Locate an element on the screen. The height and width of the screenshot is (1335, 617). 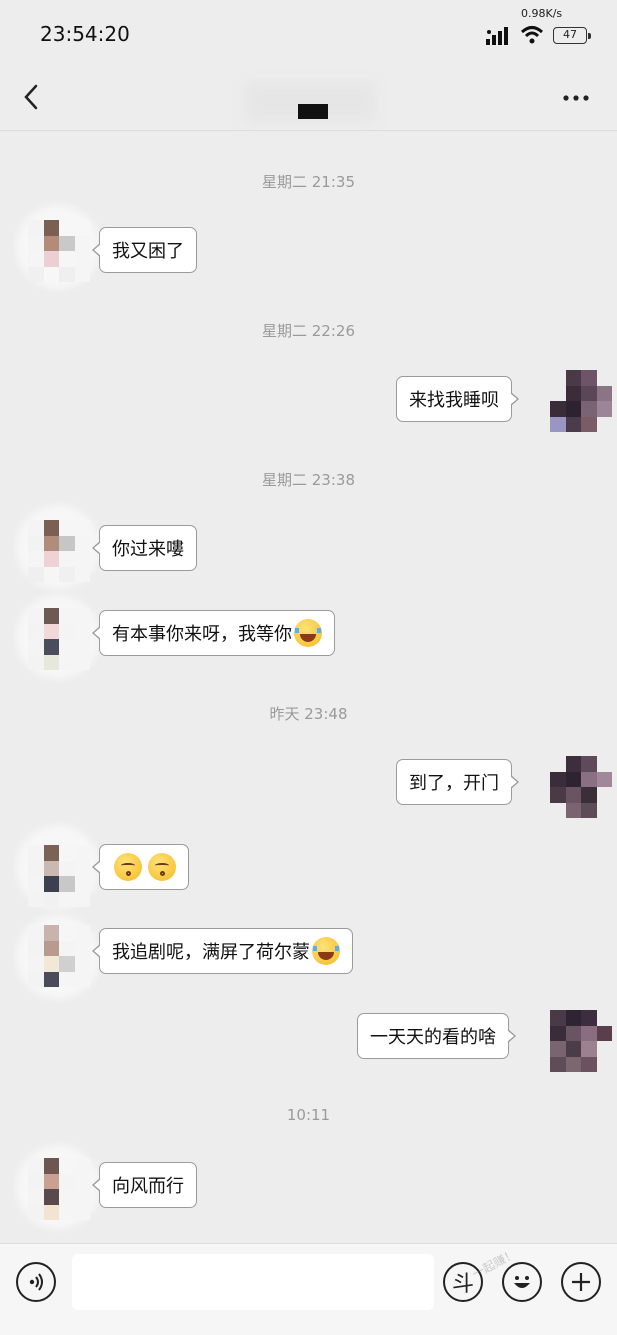
timestamp: 星期二 21:35 is located at coordinates (308, 182).